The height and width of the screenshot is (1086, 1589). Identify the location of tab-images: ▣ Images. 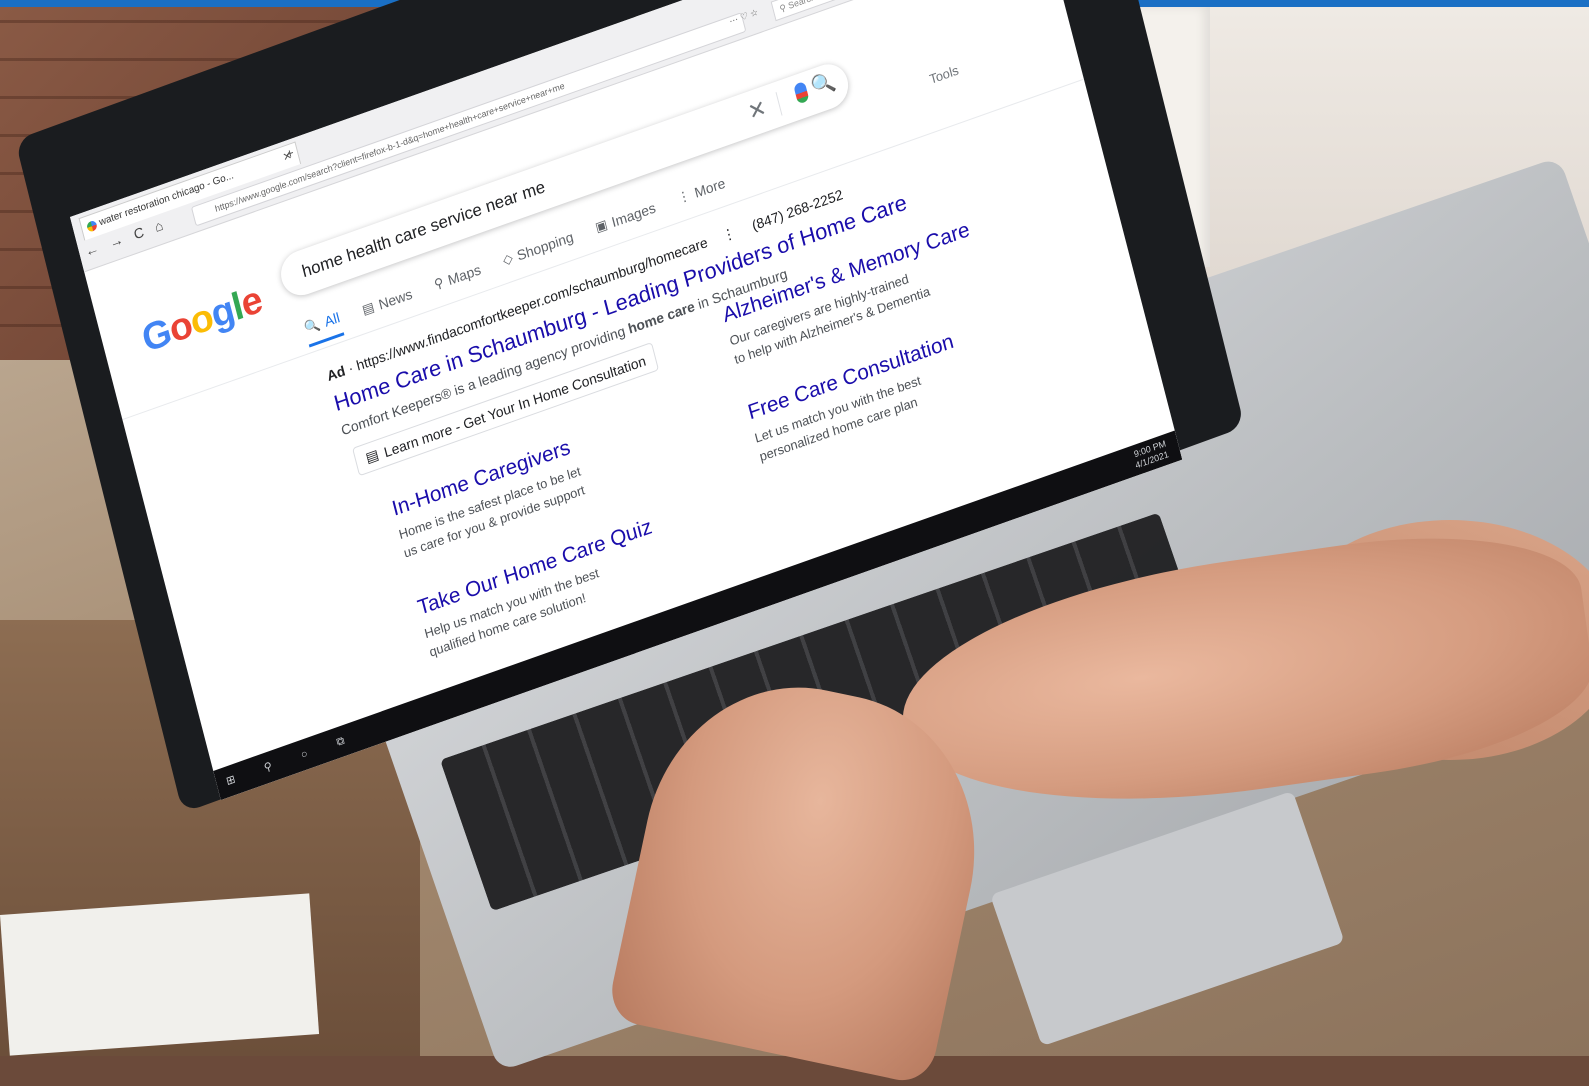
(626, 220).